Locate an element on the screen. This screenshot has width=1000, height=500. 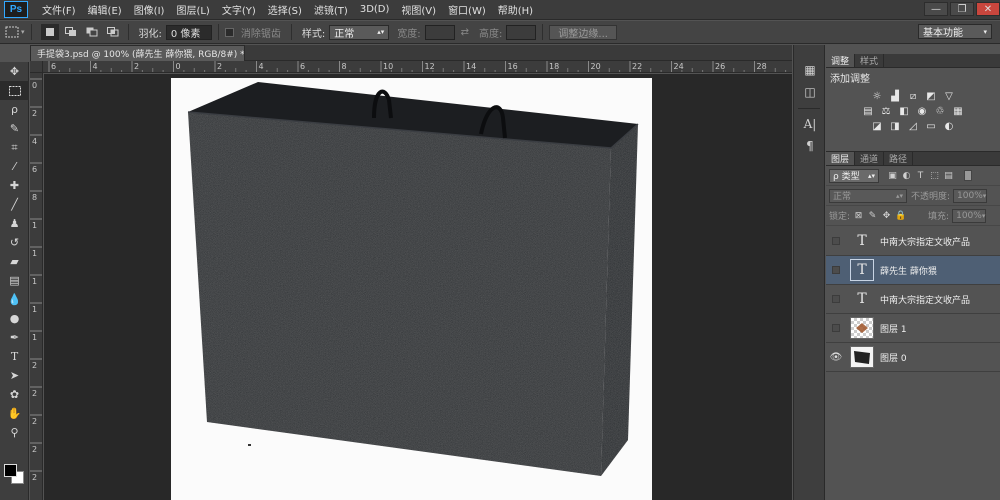
fill-input: 100% ▾ is located at coordinates (969, 215).